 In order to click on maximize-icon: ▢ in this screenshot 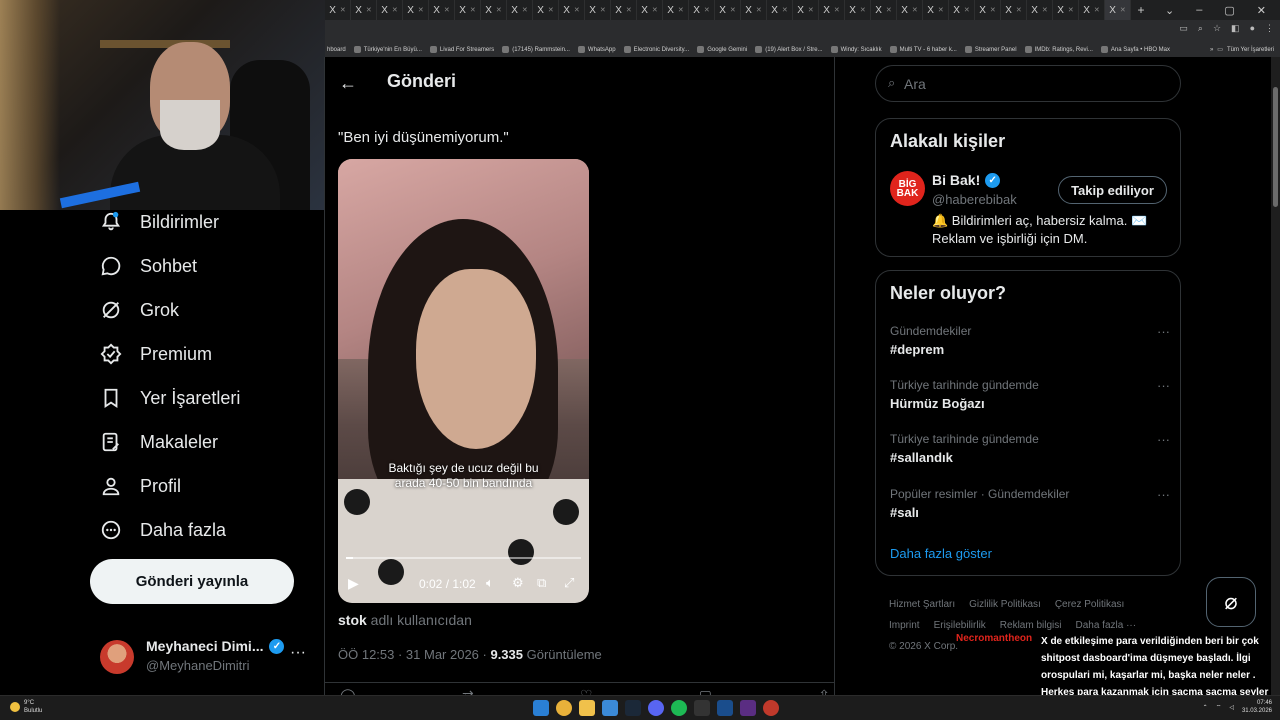, I will do `click(1229, 10)`.